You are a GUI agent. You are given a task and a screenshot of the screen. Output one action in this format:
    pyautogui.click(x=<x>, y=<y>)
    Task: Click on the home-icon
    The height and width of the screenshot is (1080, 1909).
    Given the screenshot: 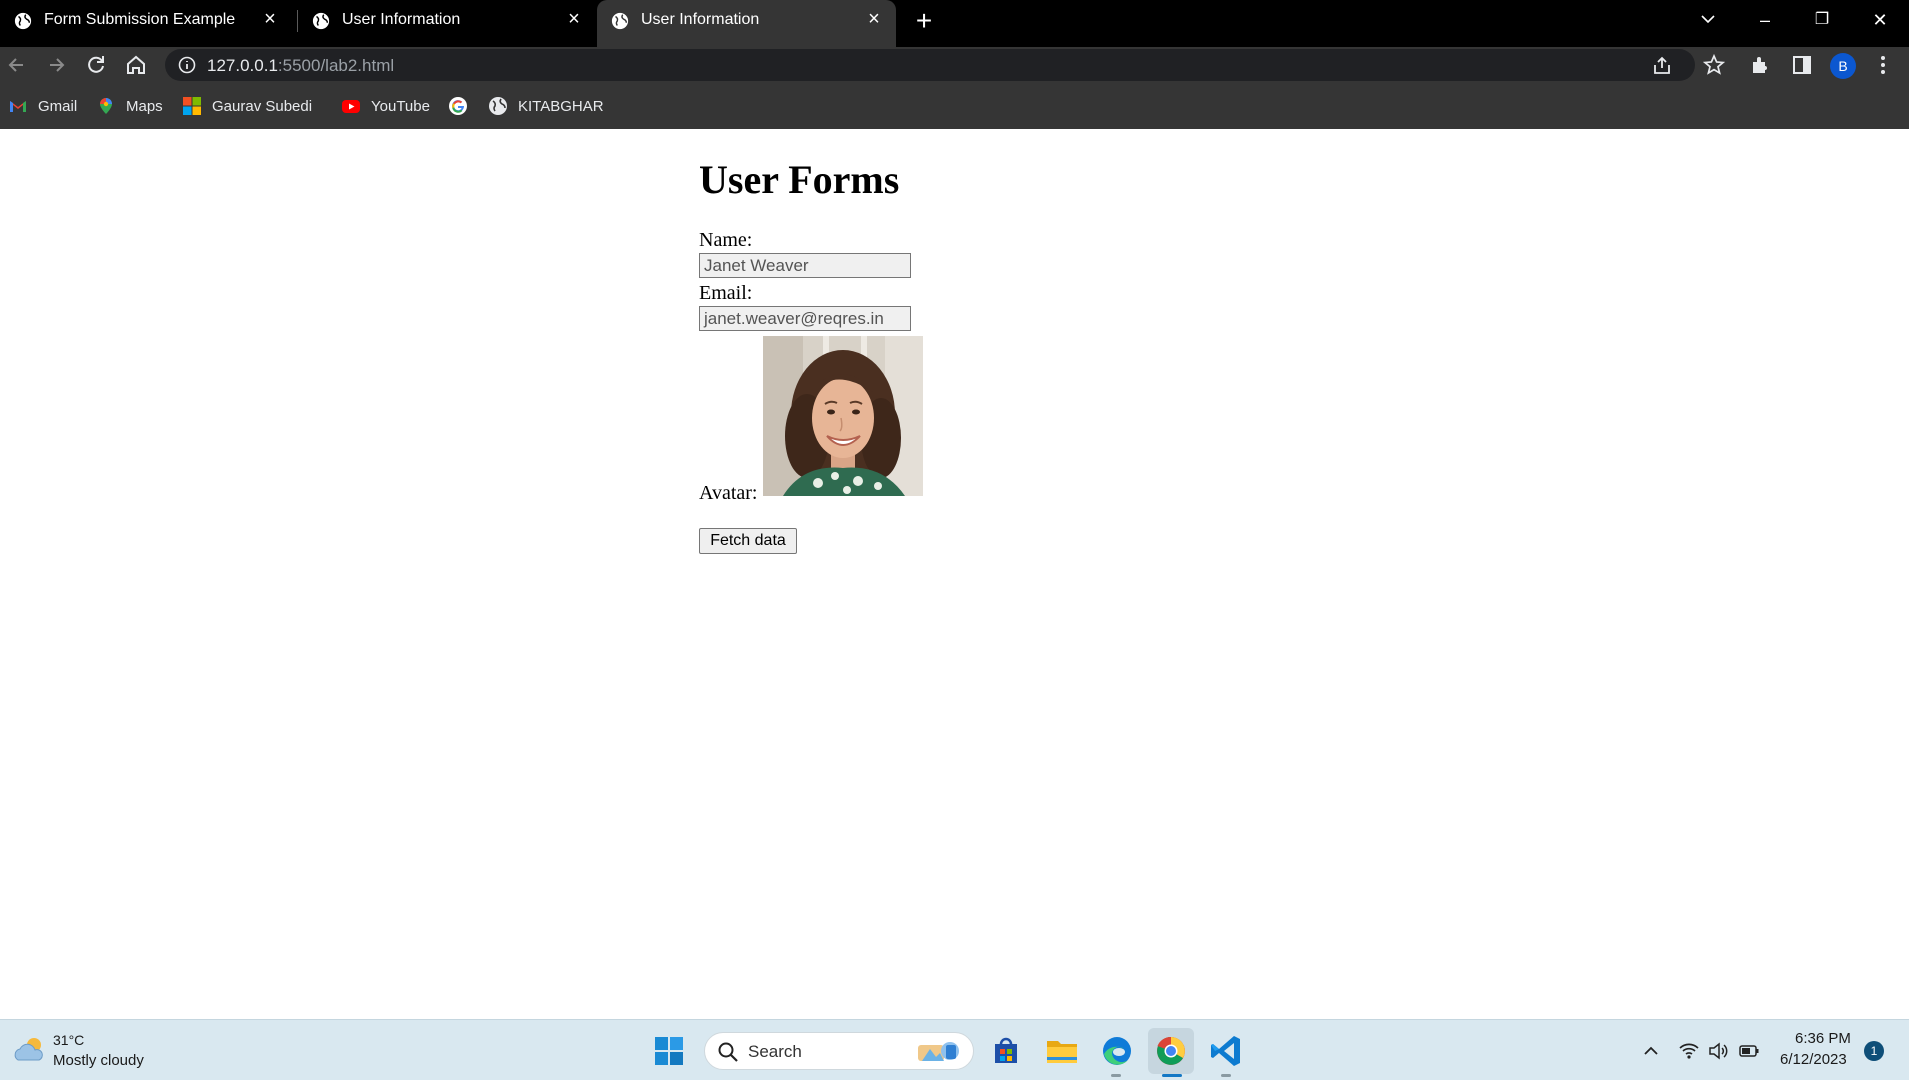 What is the action you would take?
    pyautogui.click(x=136, y=65)
    